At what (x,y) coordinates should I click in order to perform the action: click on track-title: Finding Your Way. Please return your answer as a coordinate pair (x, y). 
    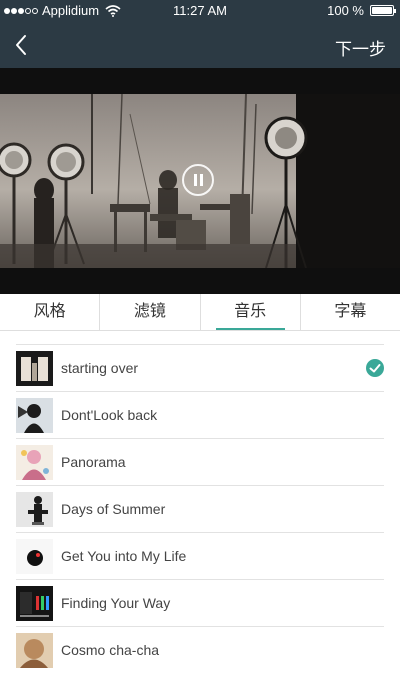
    Looking at the image, I should click on (116, 603).